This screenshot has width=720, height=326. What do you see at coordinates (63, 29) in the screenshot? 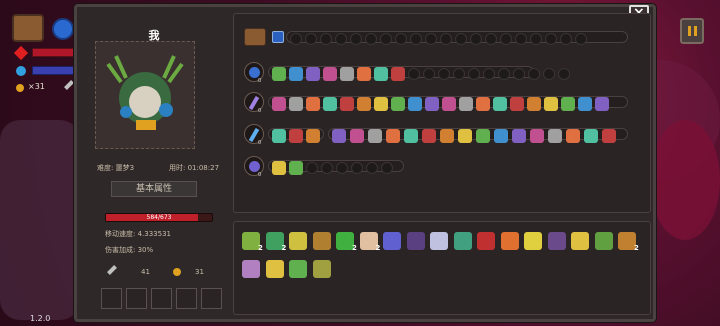
I see `orb-skill-icon` at bounding box center [63, 29].